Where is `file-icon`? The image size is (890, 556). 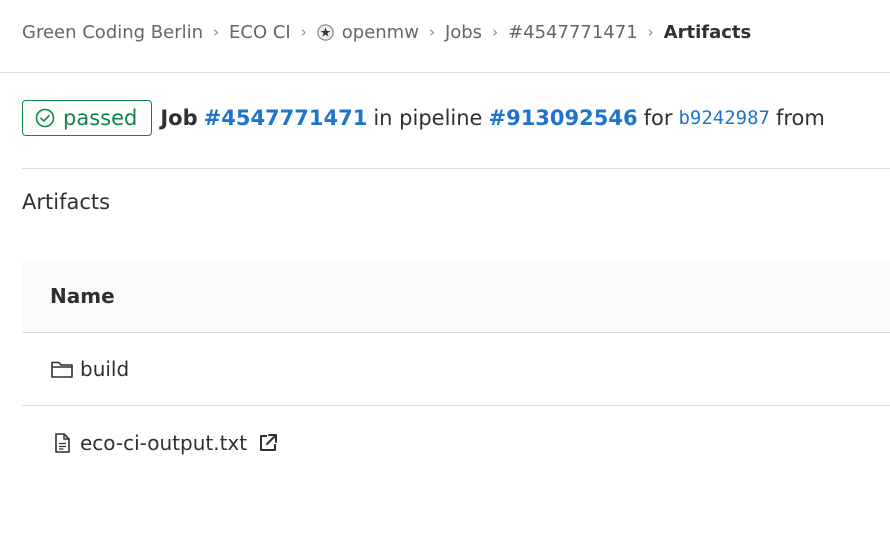 file-icon is located at coordinates (62, 442).